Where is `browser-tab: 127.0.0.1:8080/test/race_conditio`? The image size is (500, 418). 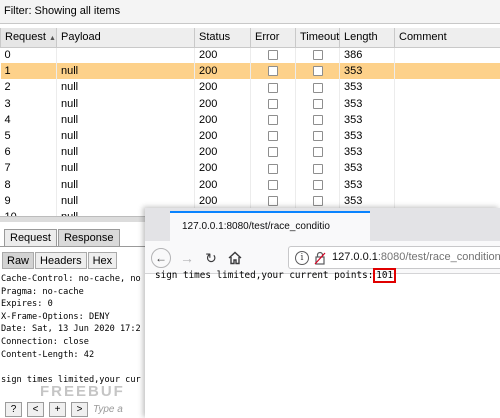 browser-tab: 127.0.0.1:8080/test/race_conditio is located at coordinates (270, 226).